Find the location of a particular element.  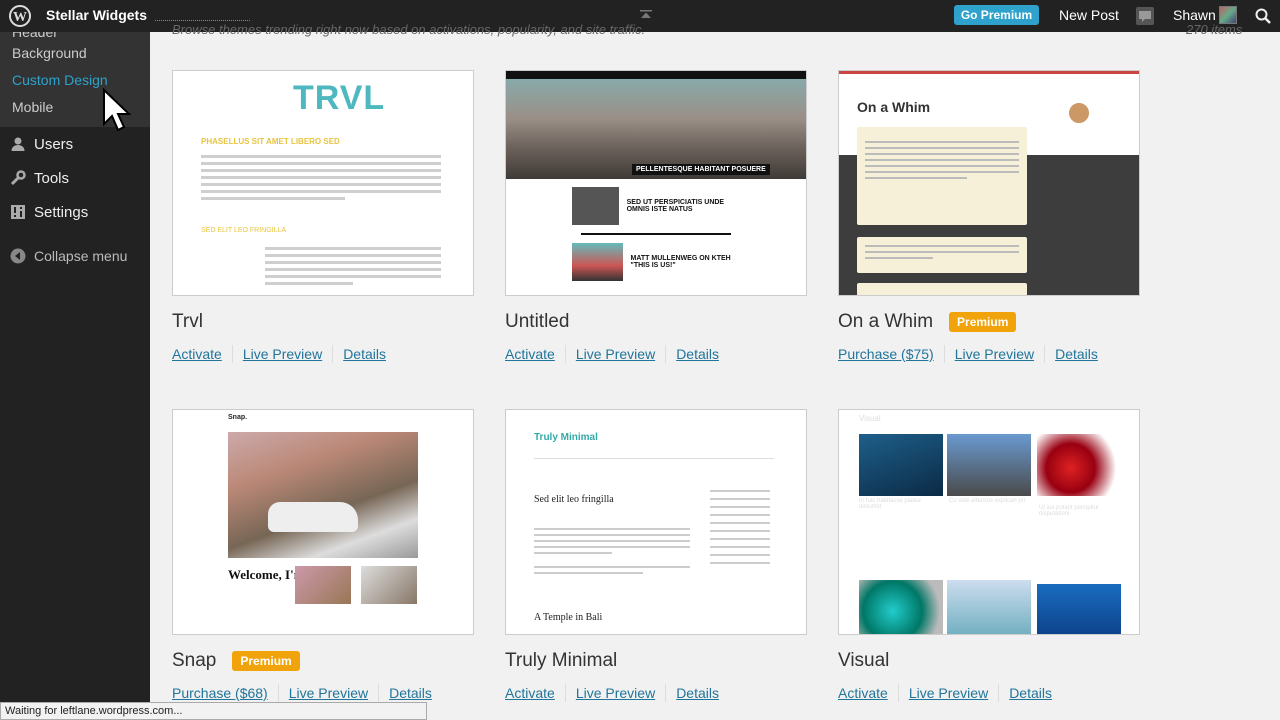

theme-name: Untitled is located at coordinates (537, 321).